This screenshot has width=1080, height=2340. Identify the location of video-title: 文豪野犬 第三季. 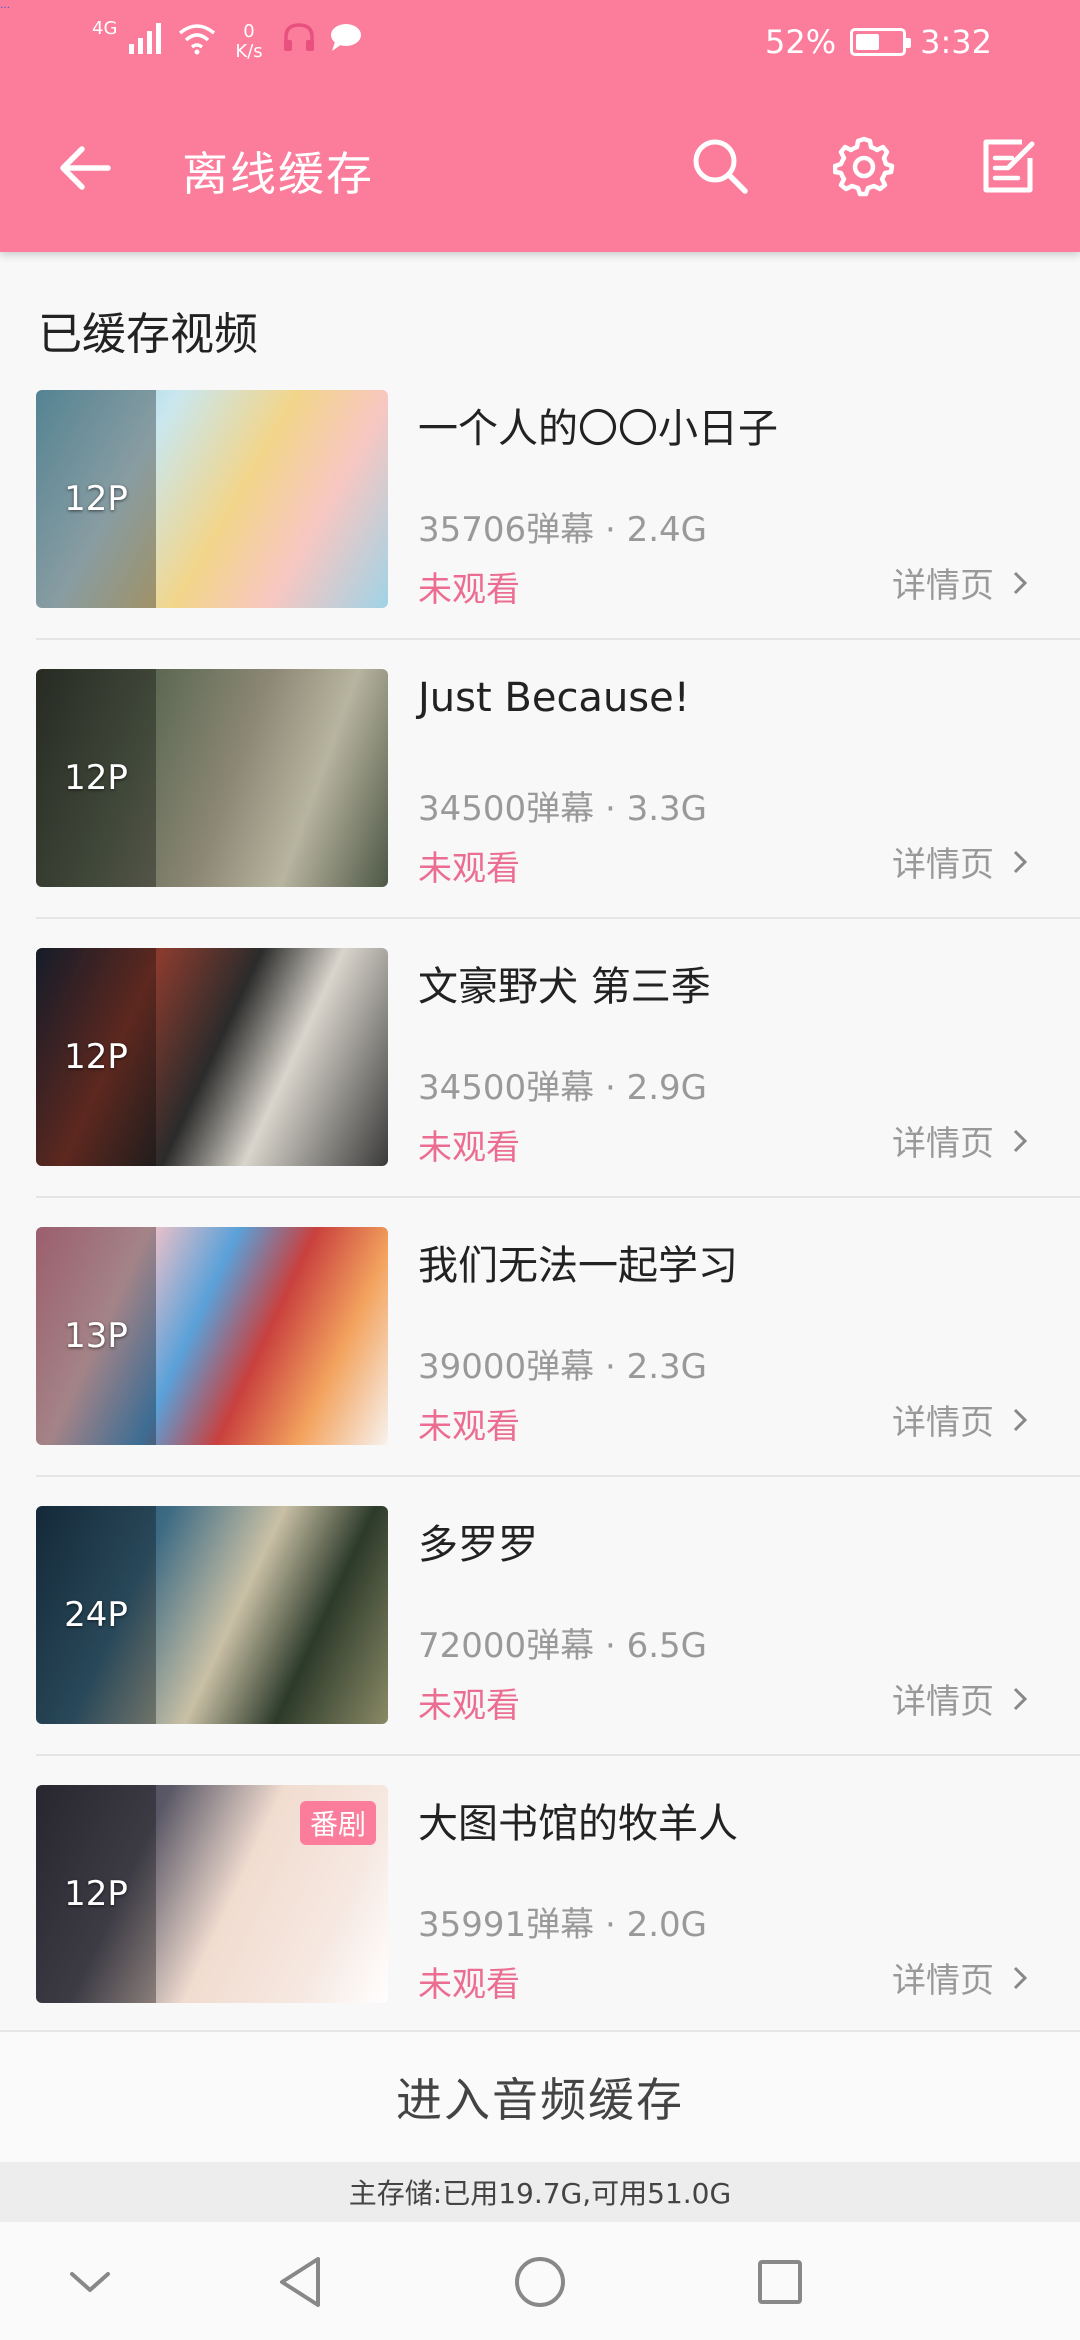
(564, 987).